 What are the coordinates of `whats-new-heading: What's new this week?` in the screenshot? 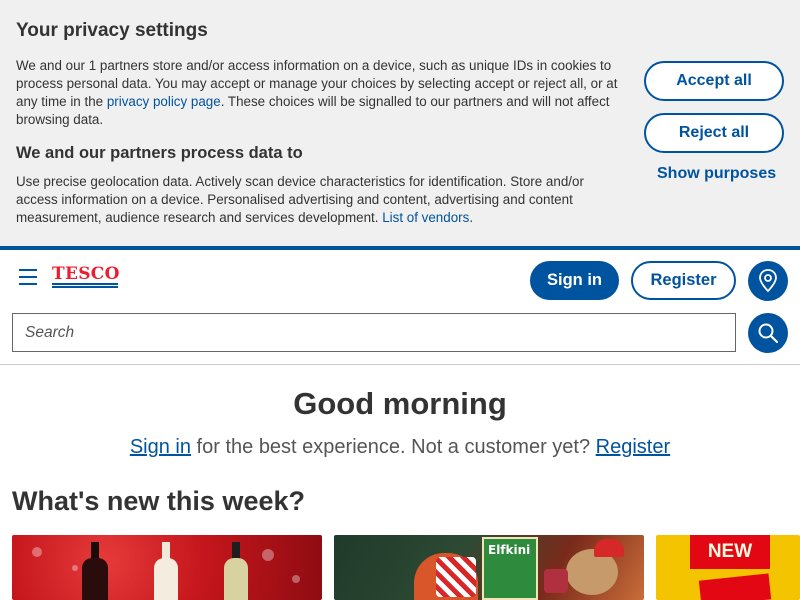 It's located at (158, 501).